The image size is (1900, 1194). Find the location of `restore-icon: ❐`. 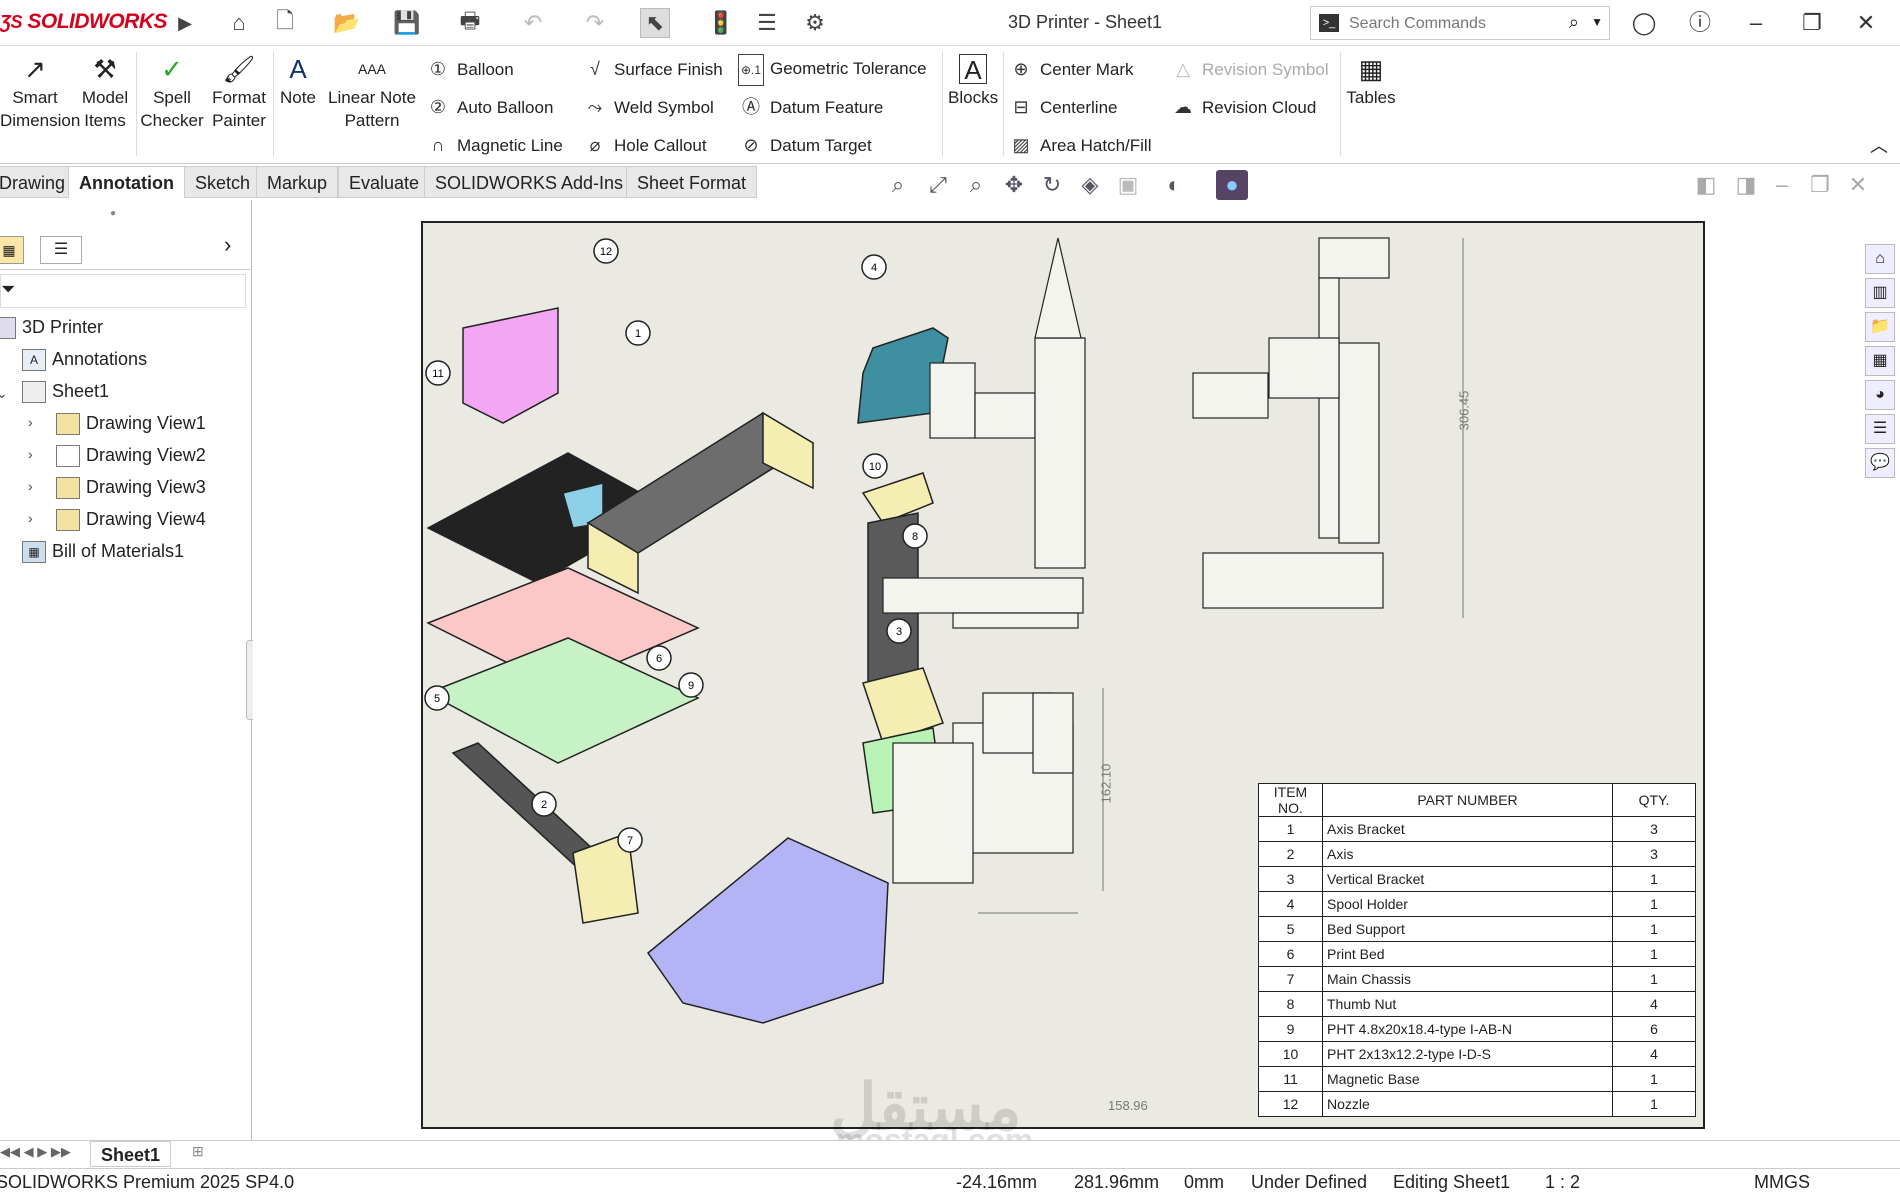

restore-icon: ❐ is located at coordinates (1812, 23).